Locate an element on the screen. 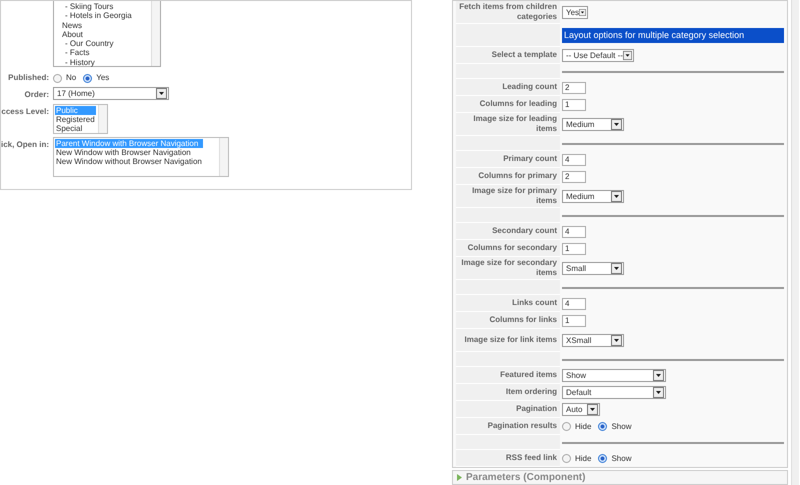  field-label: RSS feed link is located at coordinates (508, 458).